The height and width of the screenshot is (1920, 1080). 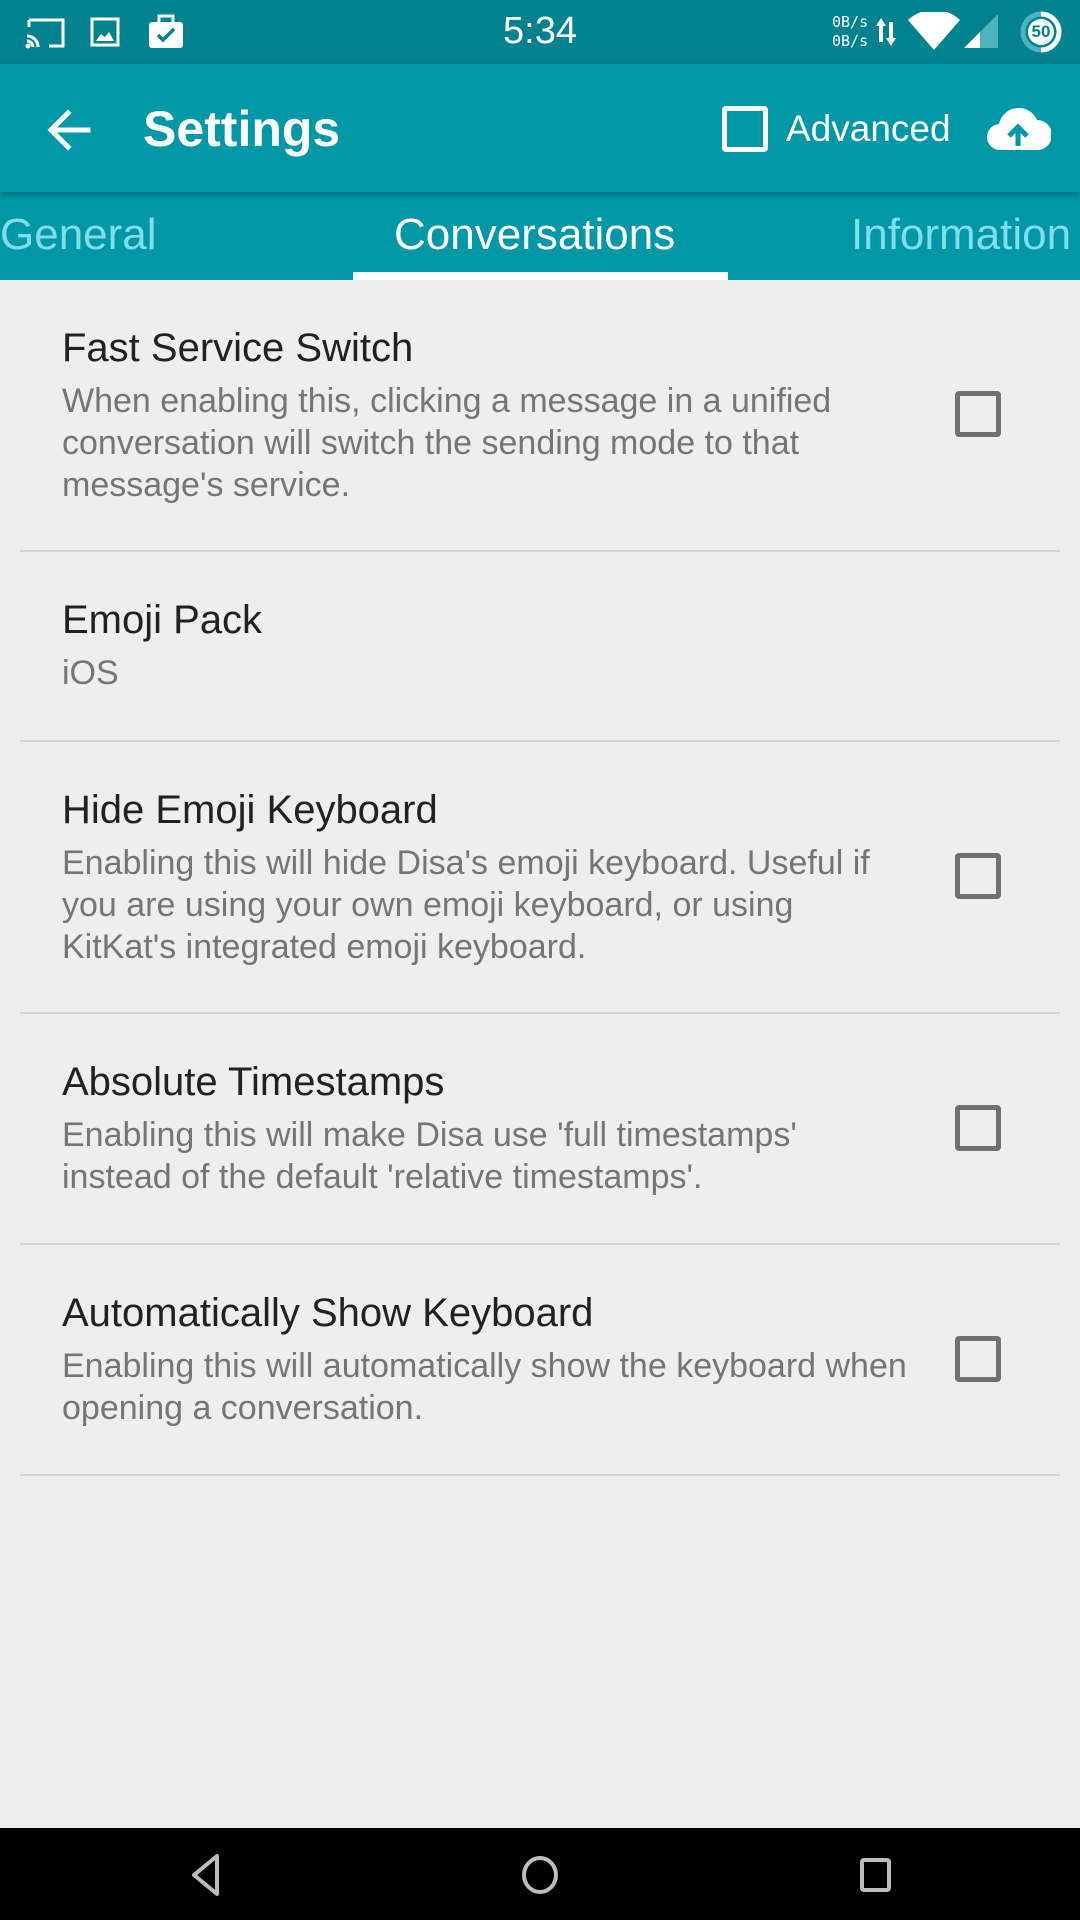 What do you see at coordinates (162, 620) in the screenshot?
I see `pref-title: Emoji Pack` at bounding box center [162, 620].